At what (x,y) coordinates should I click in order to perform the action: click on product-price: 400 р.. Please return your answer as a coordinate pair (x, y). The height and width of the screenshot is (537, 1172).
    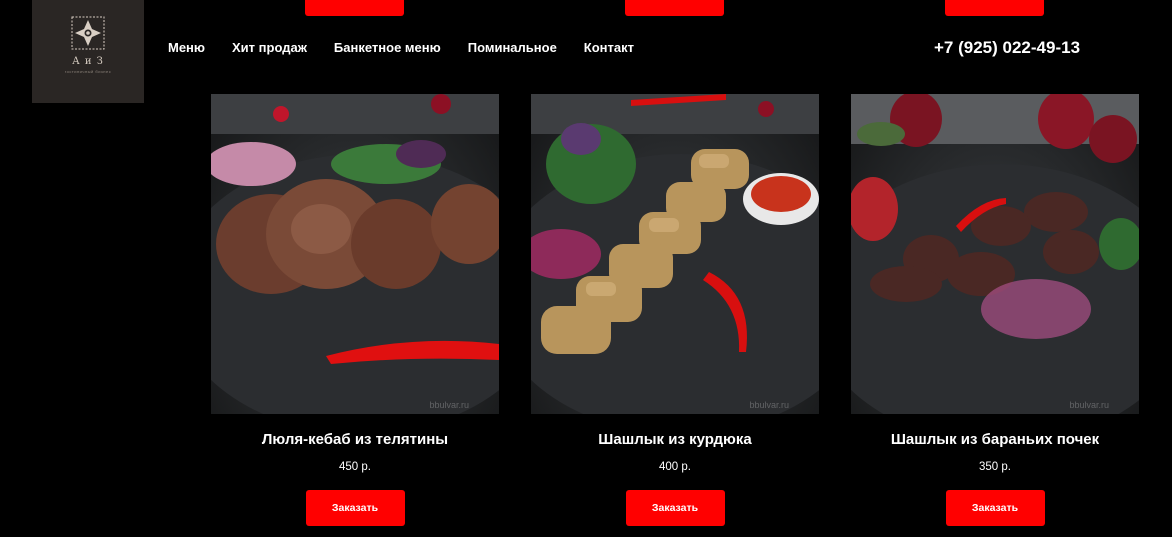
    Looking at the image, I should click on (675, 467).